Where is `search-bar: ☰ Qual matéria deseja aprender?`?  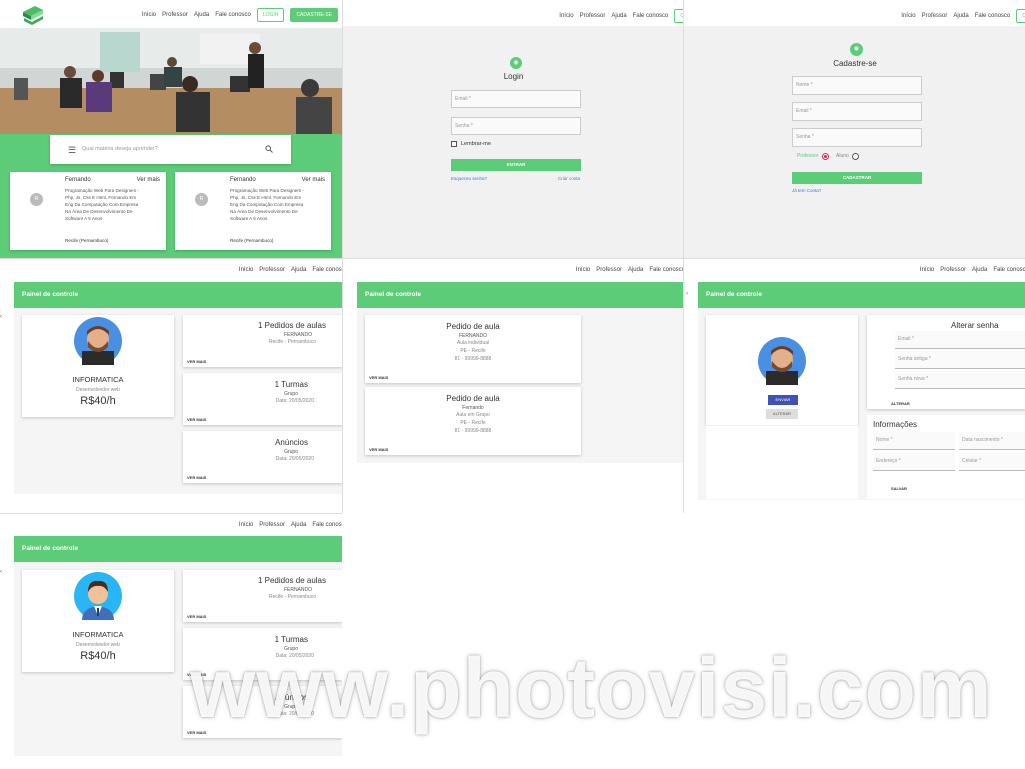 search-bar: ☰ Qual matéria deseja aprender? is located at coordinates (170, 149).